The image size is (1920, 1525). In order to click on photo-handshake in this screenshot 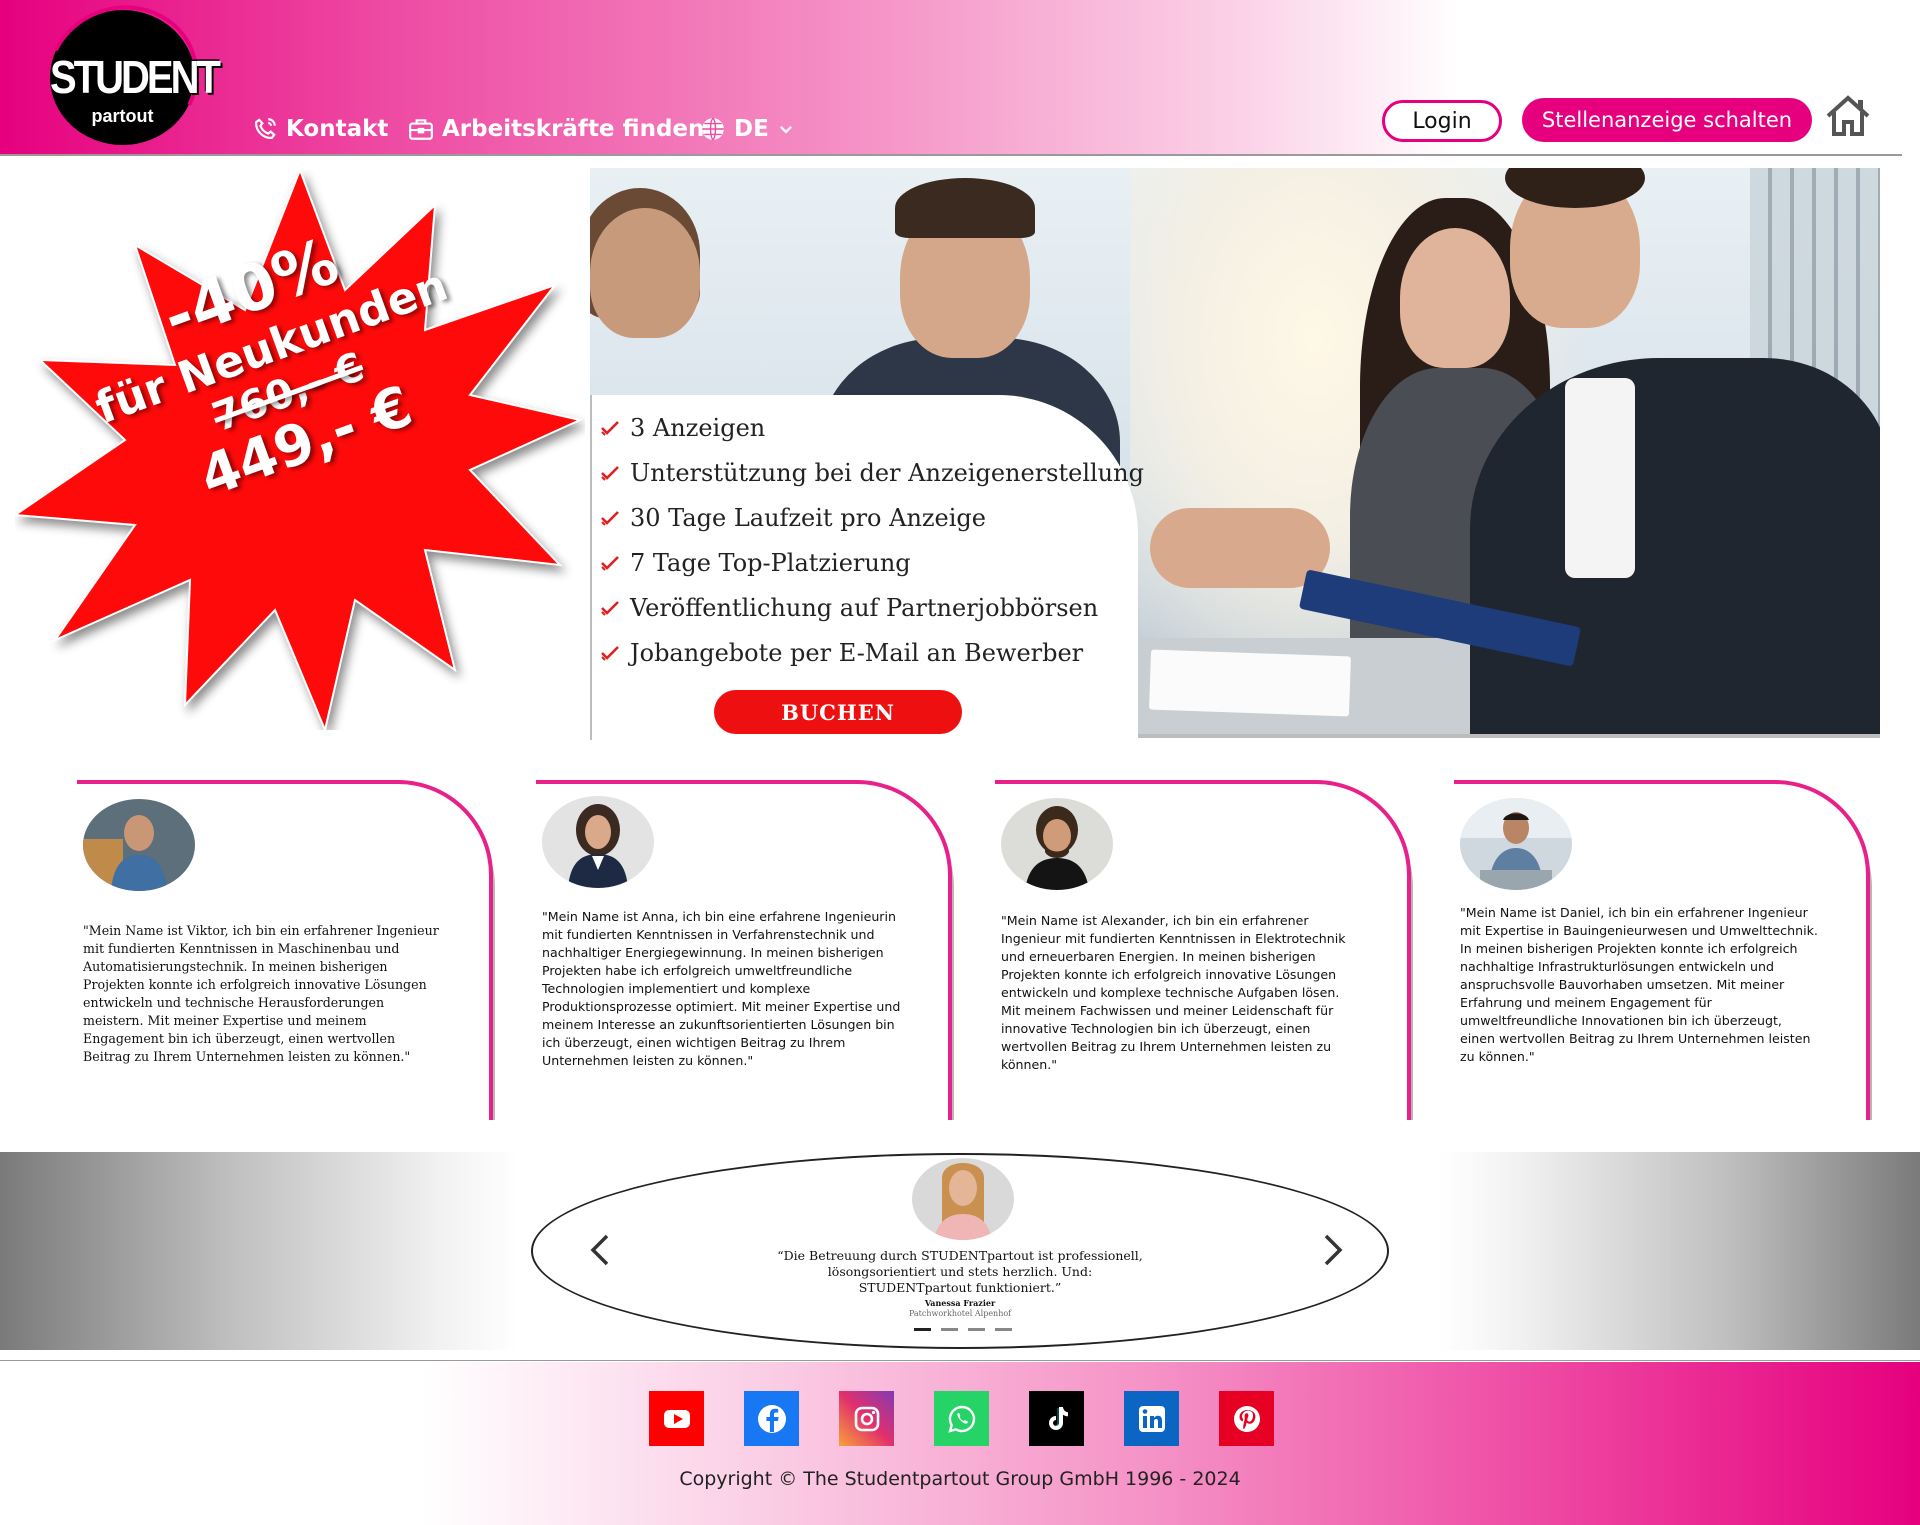, I will do `click(1240, 548)`.